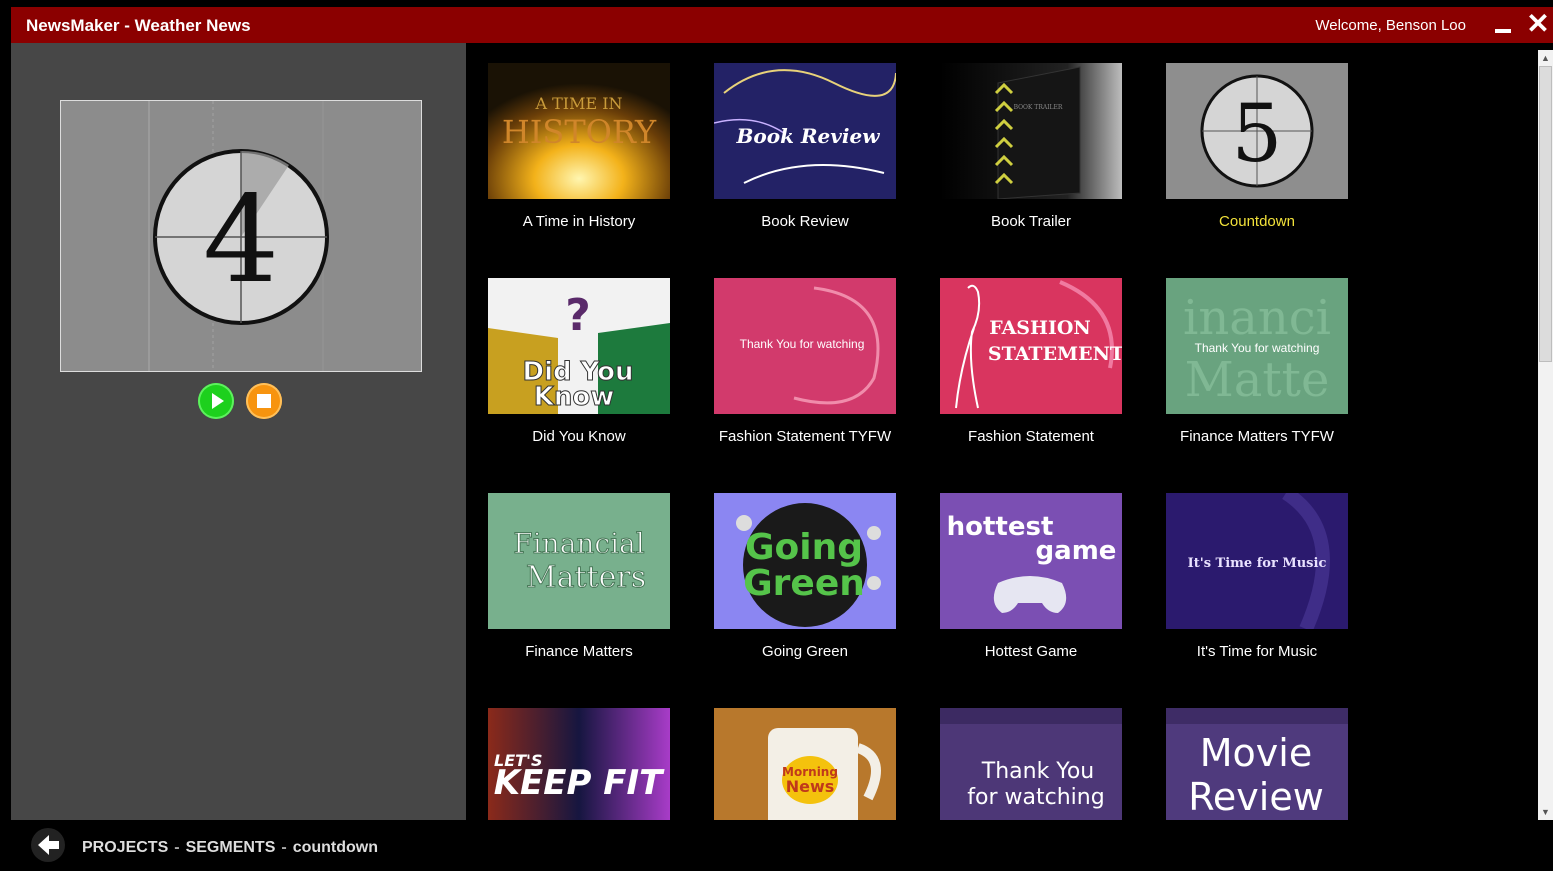 The height and width of the screenshot is (871, 1553). Describe the element at coordinates (1055, 354) in the screenshot. I see `svg-text: STATEMENT` at that location.